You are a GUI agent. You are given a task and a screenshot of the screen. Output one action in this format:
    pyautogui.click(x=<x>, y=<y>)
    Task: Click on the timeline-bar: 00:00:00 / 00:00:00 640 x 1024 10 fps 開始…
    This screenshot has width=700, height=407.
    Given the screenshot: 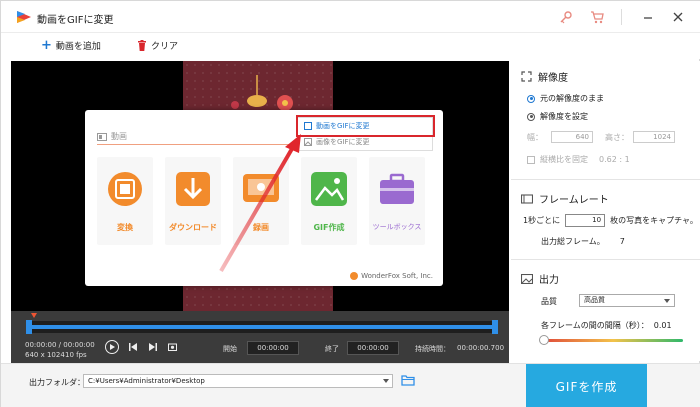 What is the action you would take?
    pyautogui.click(x=260, y=337)
    